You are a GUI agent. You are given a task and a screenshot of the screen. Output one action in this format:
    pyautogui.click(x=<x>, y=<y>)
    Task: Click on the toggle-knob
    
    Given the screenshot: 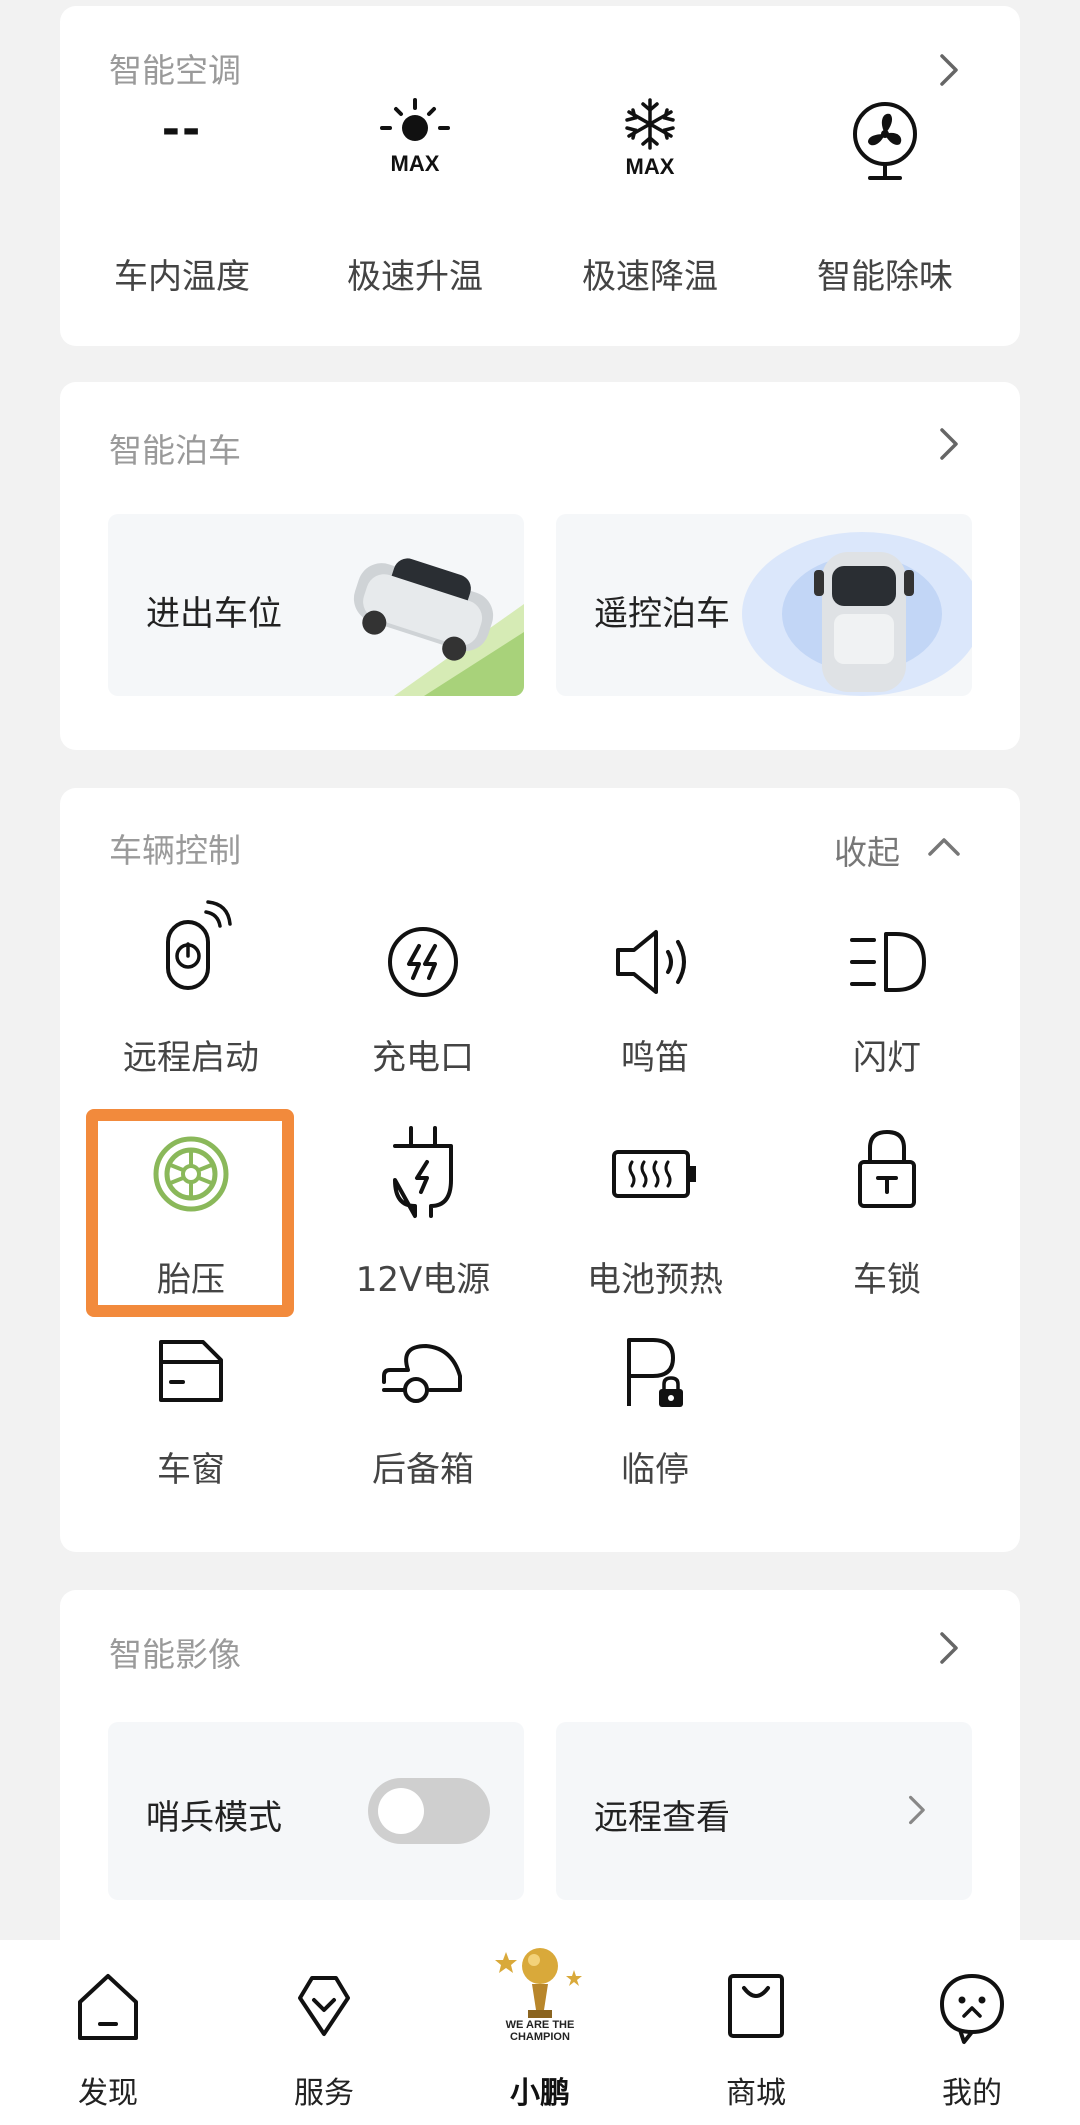 What is the action you would take?
    pyautogui.click(x=401, y=1811)
    